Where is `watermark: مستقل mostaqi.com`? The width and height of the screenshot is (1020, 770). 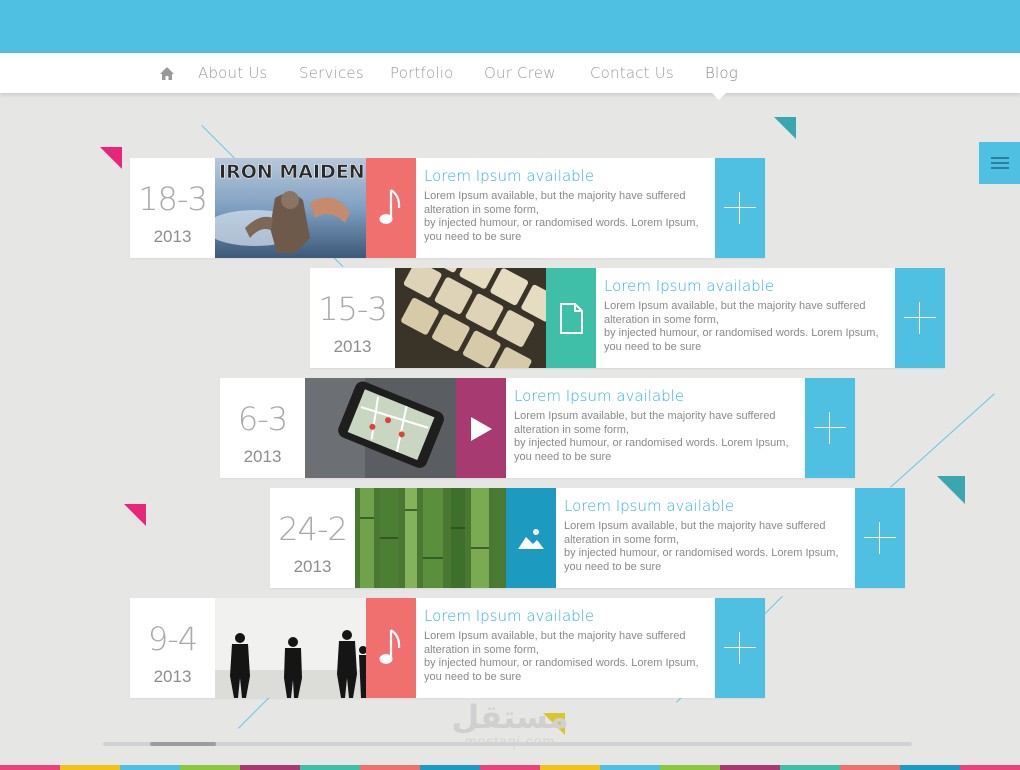 watermark: مستقل mostaqi.com is located at coordinates (510, 724).